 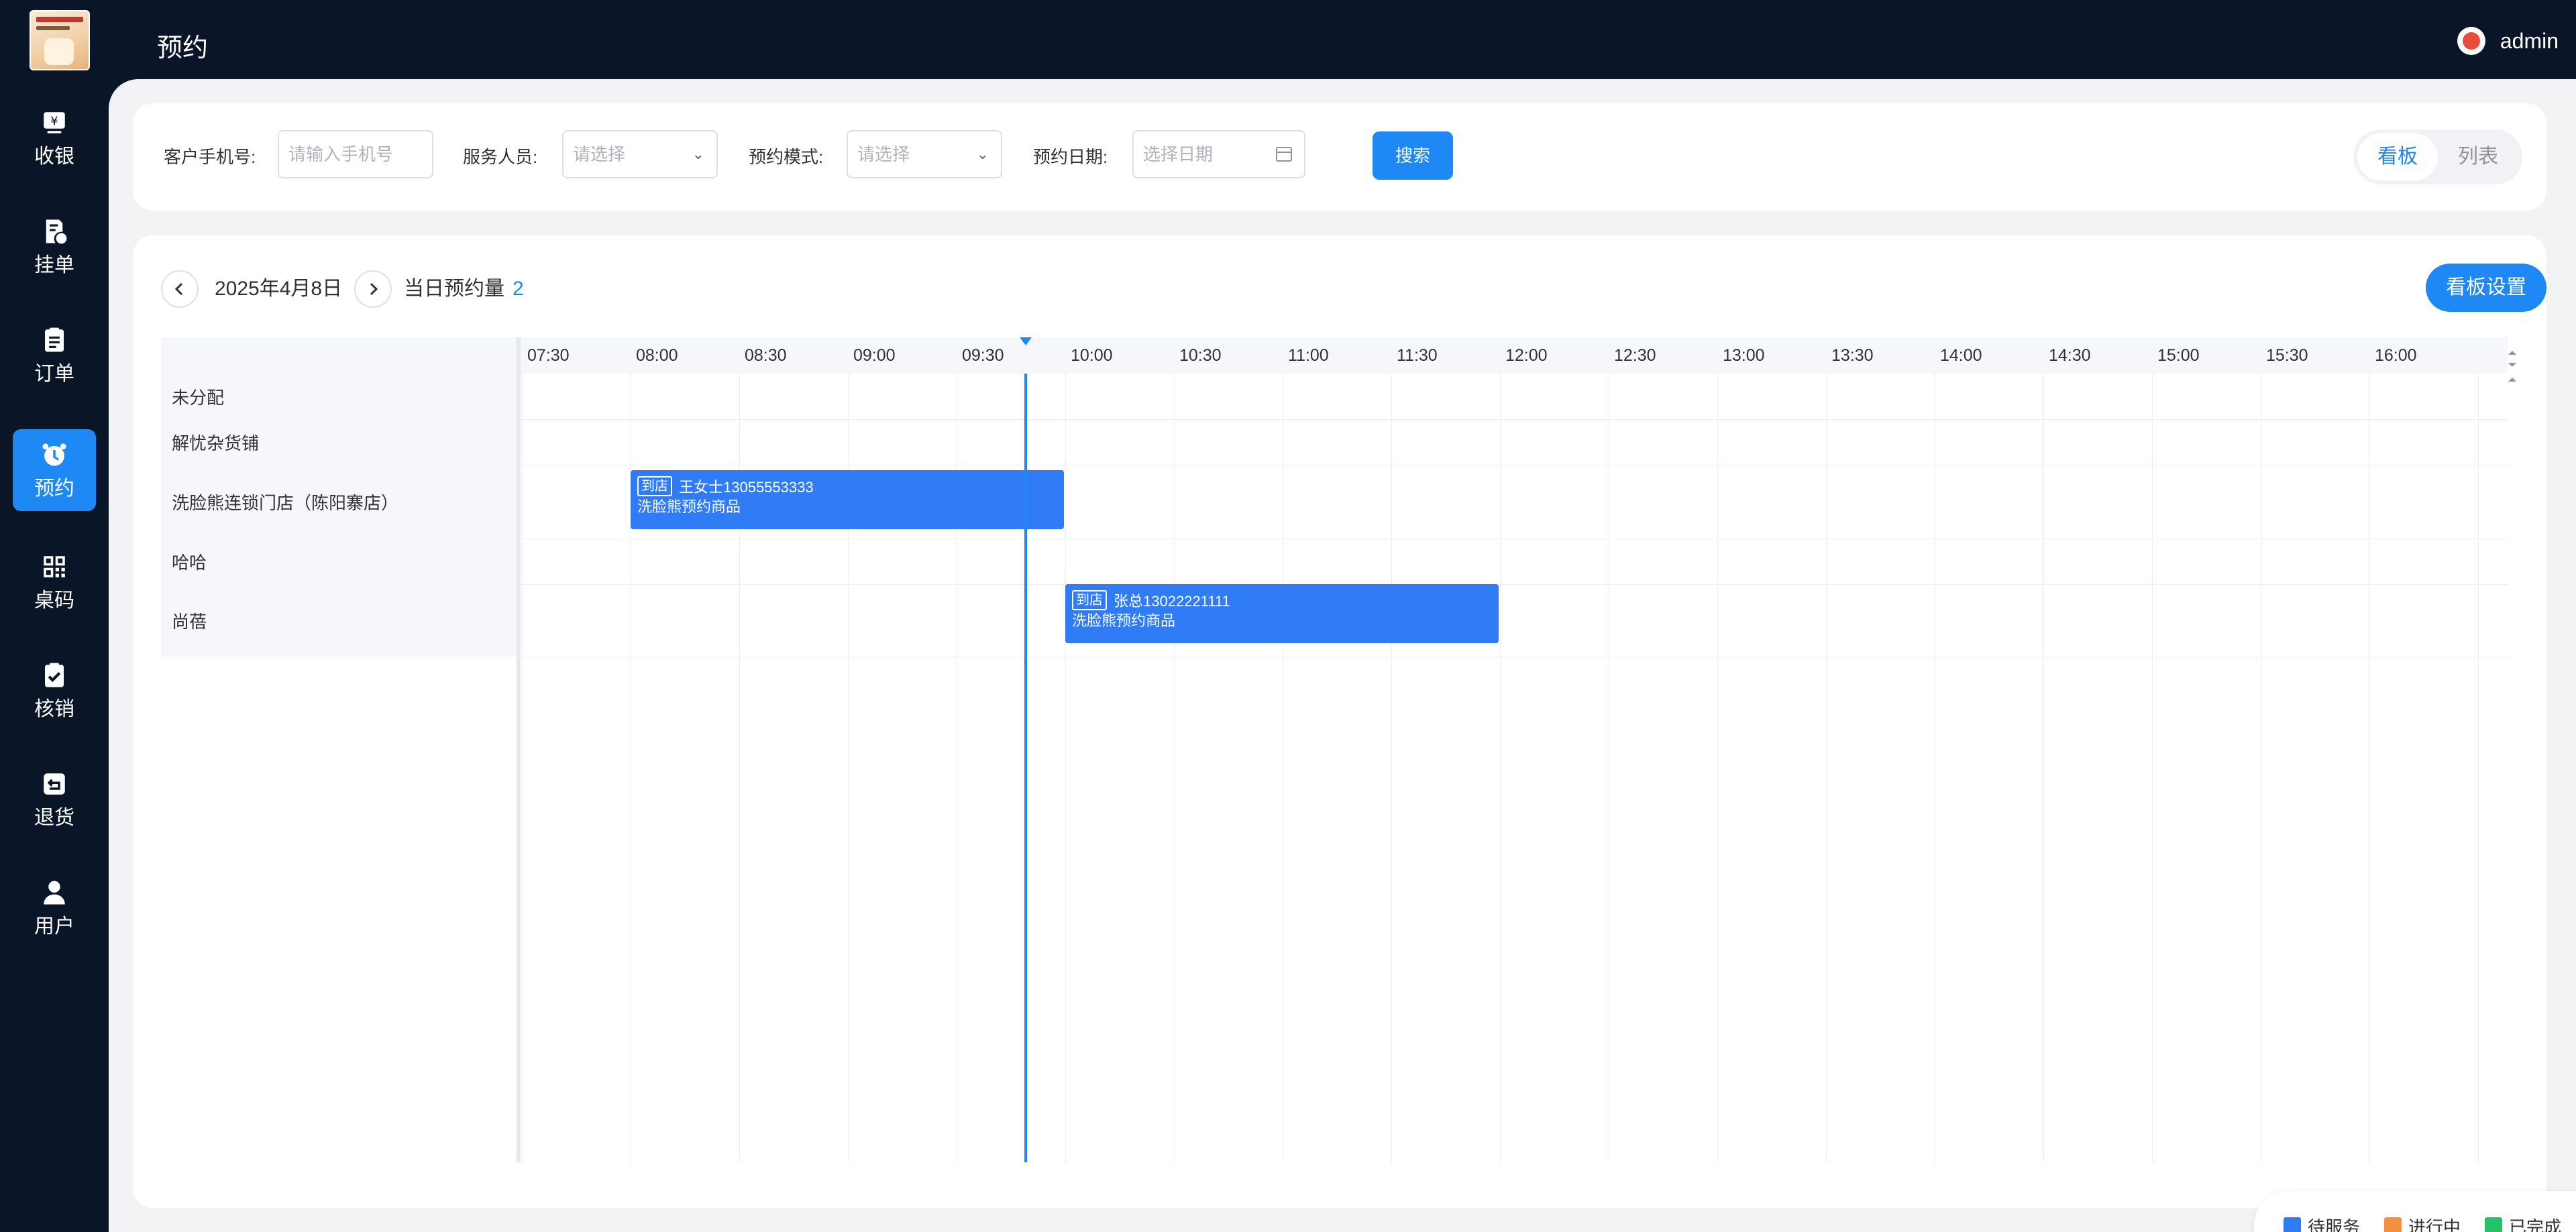 What do you see at coordinates (341, 154) in the screenshot?
I see `phone-placeholder: 请输入手机号` at bounding box center [341, 154].